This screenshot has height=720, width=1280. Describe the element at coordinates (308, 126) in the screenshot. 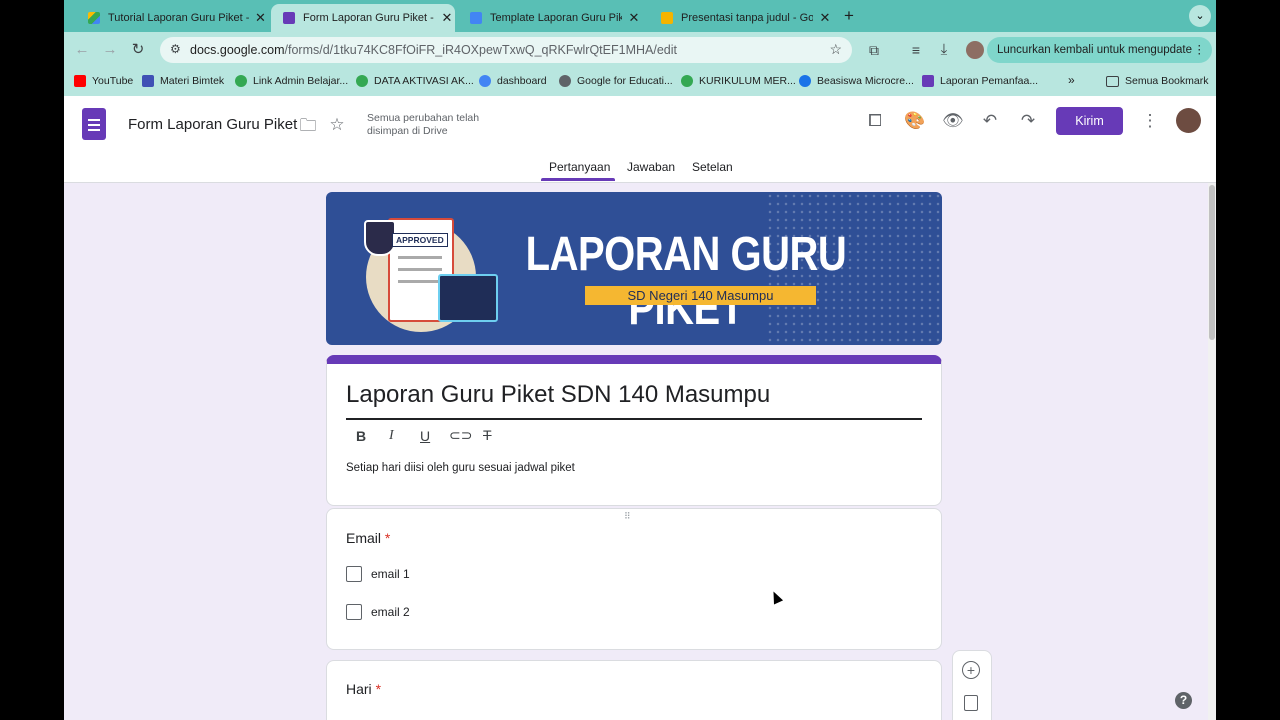

I see `folder-icon: 🗀` at that location.